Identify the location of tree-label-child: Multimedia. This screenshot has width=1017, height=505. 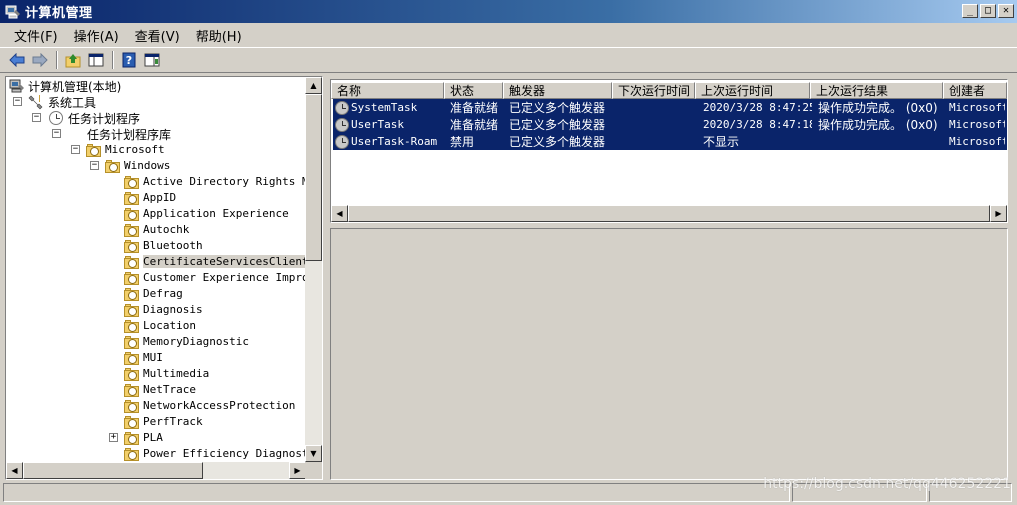
(176, 373).